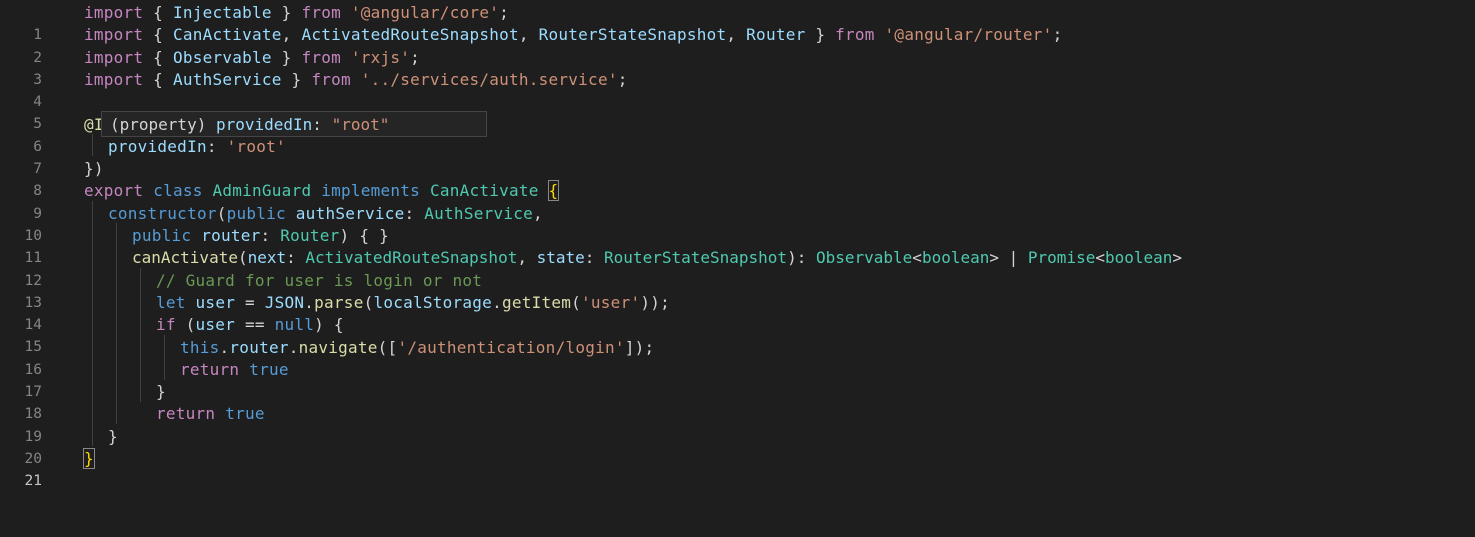  What do you see at coordinates (33, 481) in the screenshot?
I see `line-number: 21` at bounding box center [33, 481].